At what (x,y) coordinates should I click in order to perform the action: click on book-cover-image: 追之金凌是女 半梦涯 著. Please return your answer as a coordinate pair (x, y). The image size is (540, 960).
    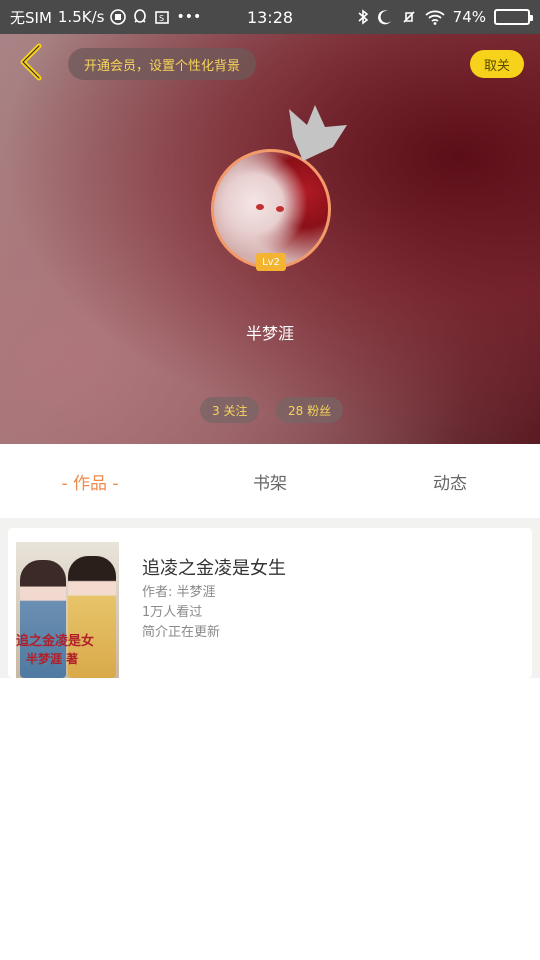
    Looking at the image, I should click on (67, 610).